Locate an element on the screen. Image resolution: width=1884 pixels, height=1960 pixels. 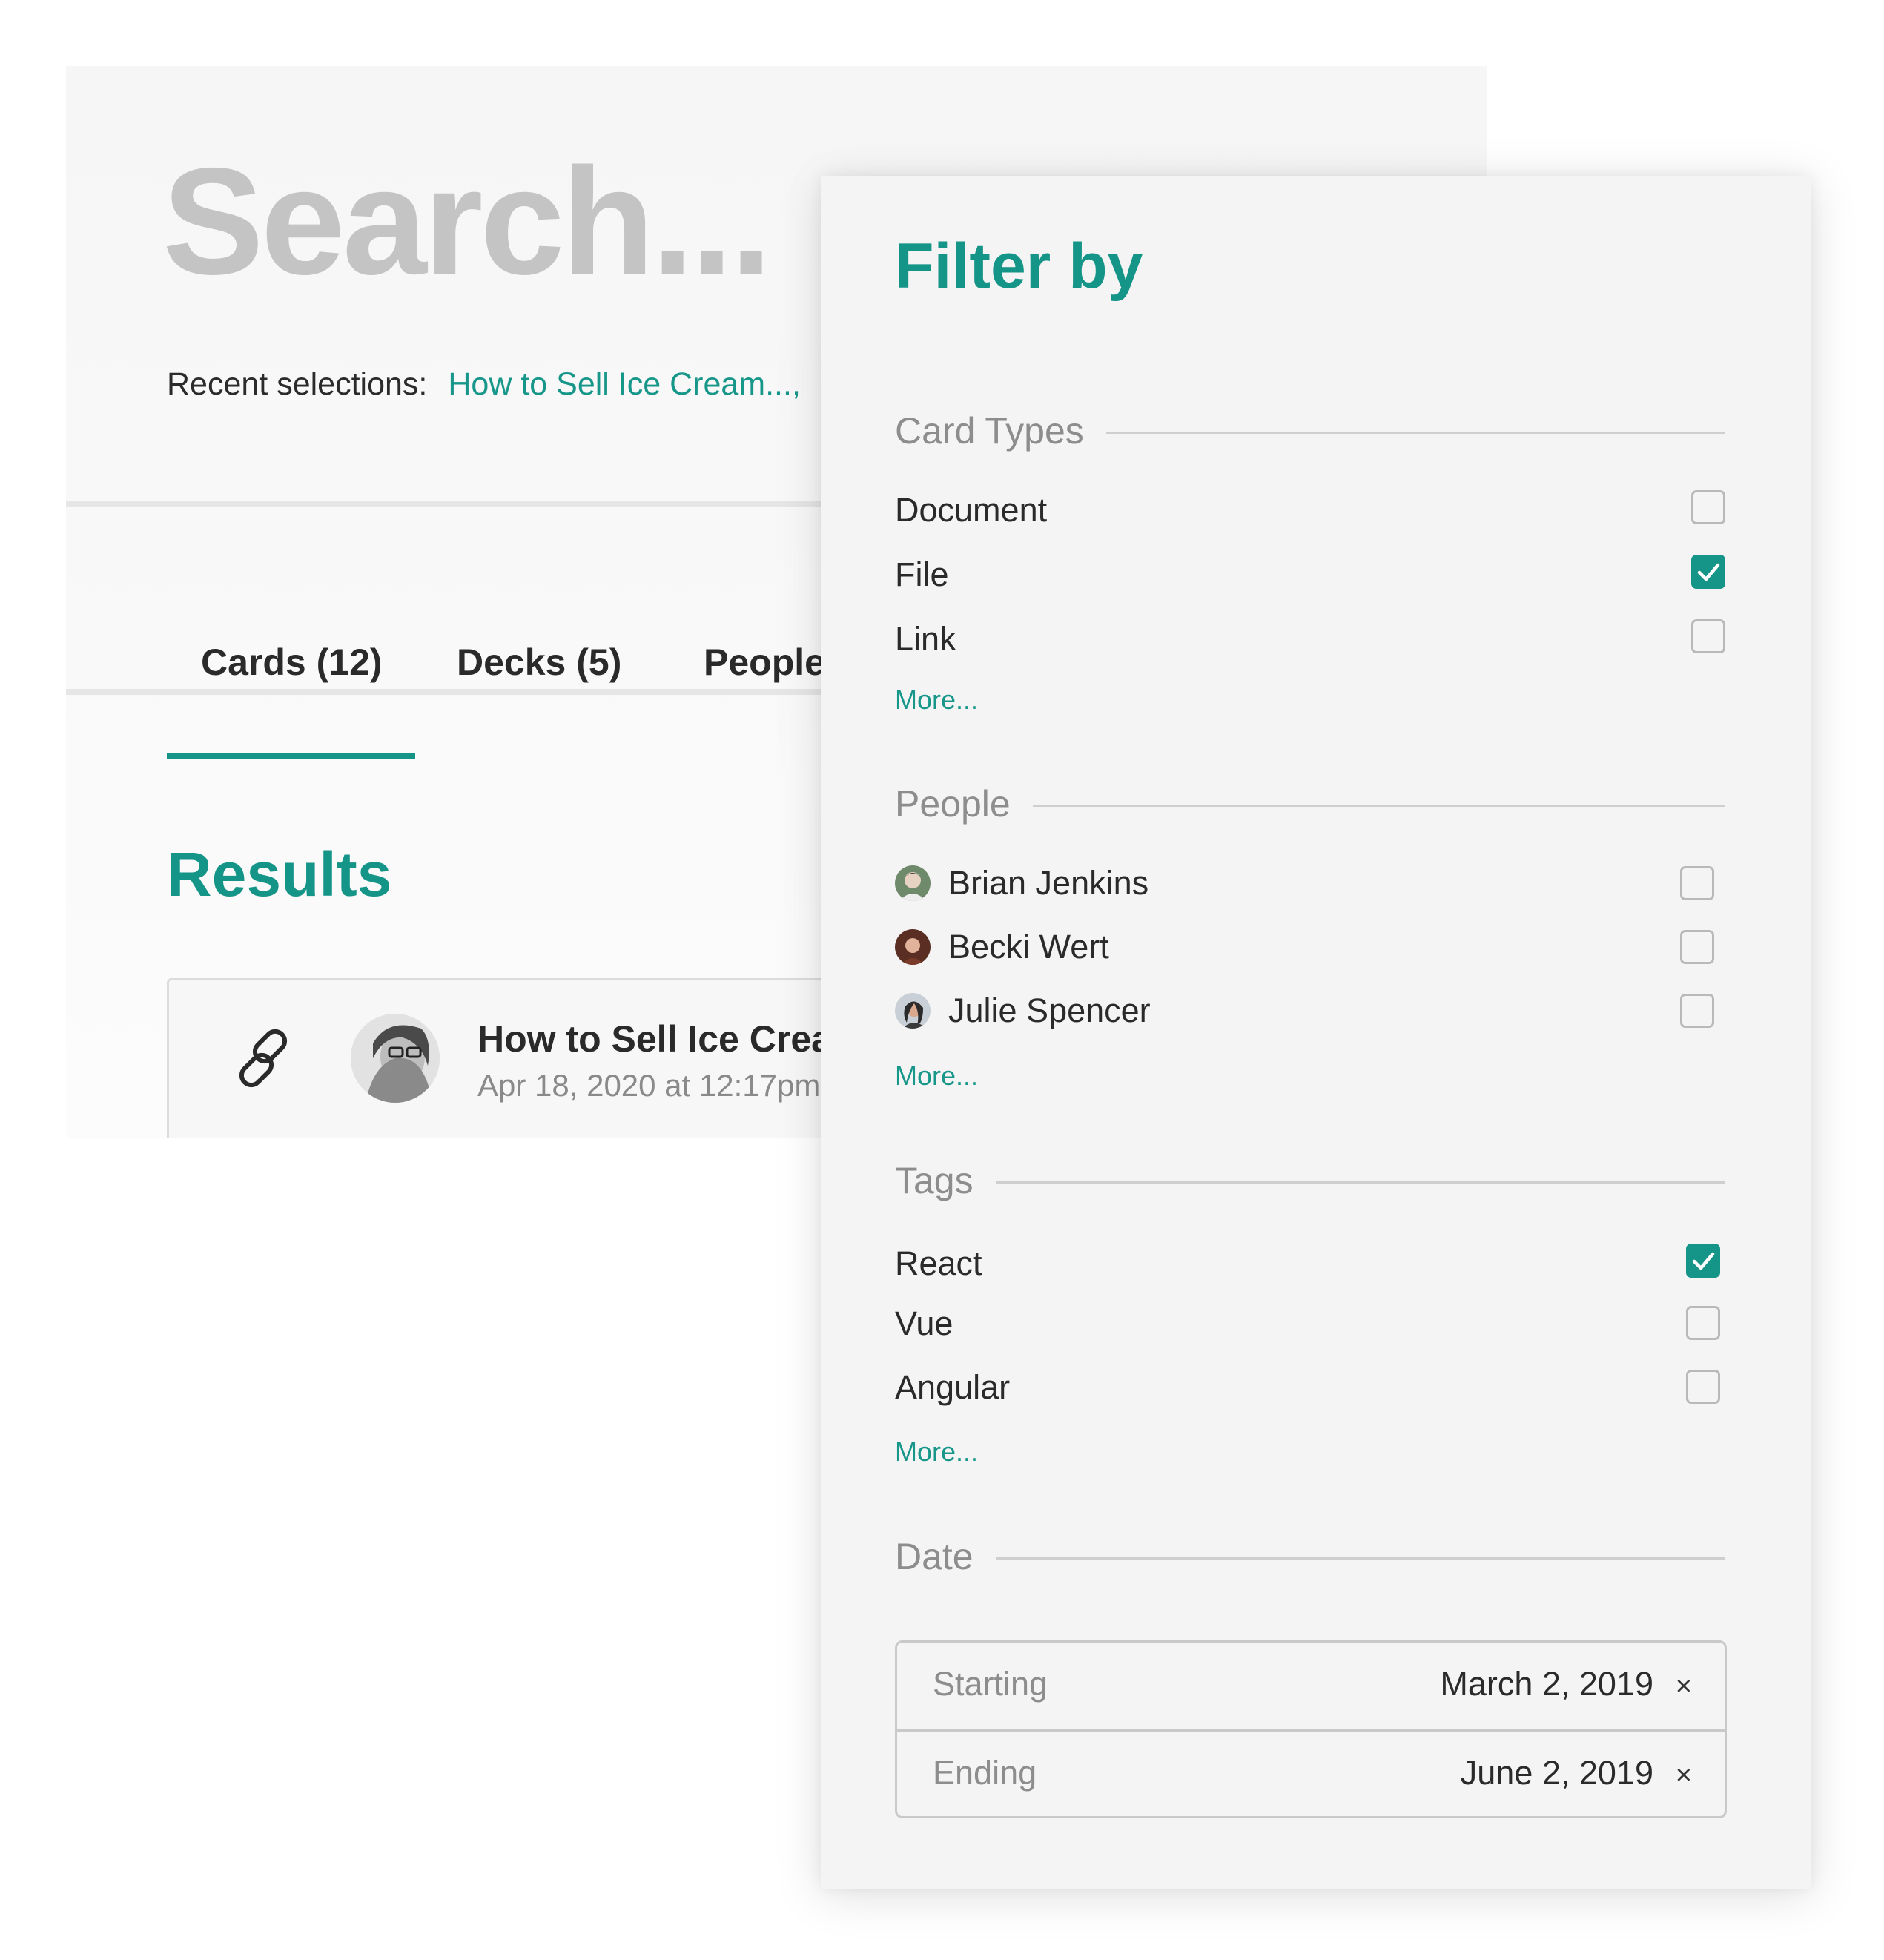
date-starting-value: March 2, 2019 is located at coordinates (1546, 1684).